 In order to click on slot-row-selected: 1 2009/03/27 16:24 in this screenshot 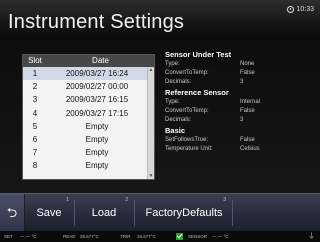, I will do `click(85, 74)`.